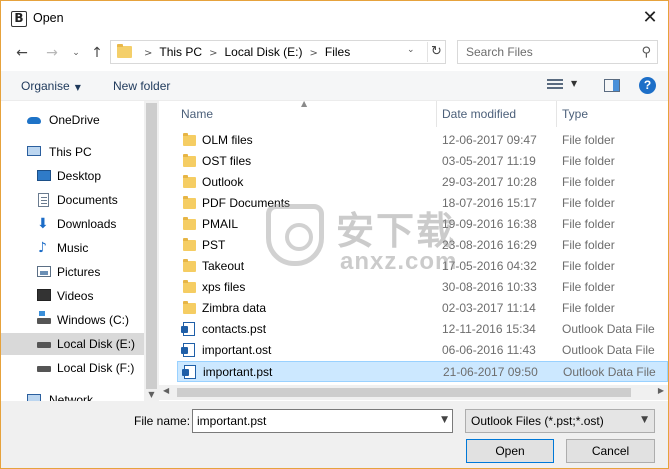 Image resolution: width=669 pixels, height=469 pixels. What do you see at coordinates (44, 175) in the screenshot?
I see `desktop-icon` at bounding box center [44, 175].